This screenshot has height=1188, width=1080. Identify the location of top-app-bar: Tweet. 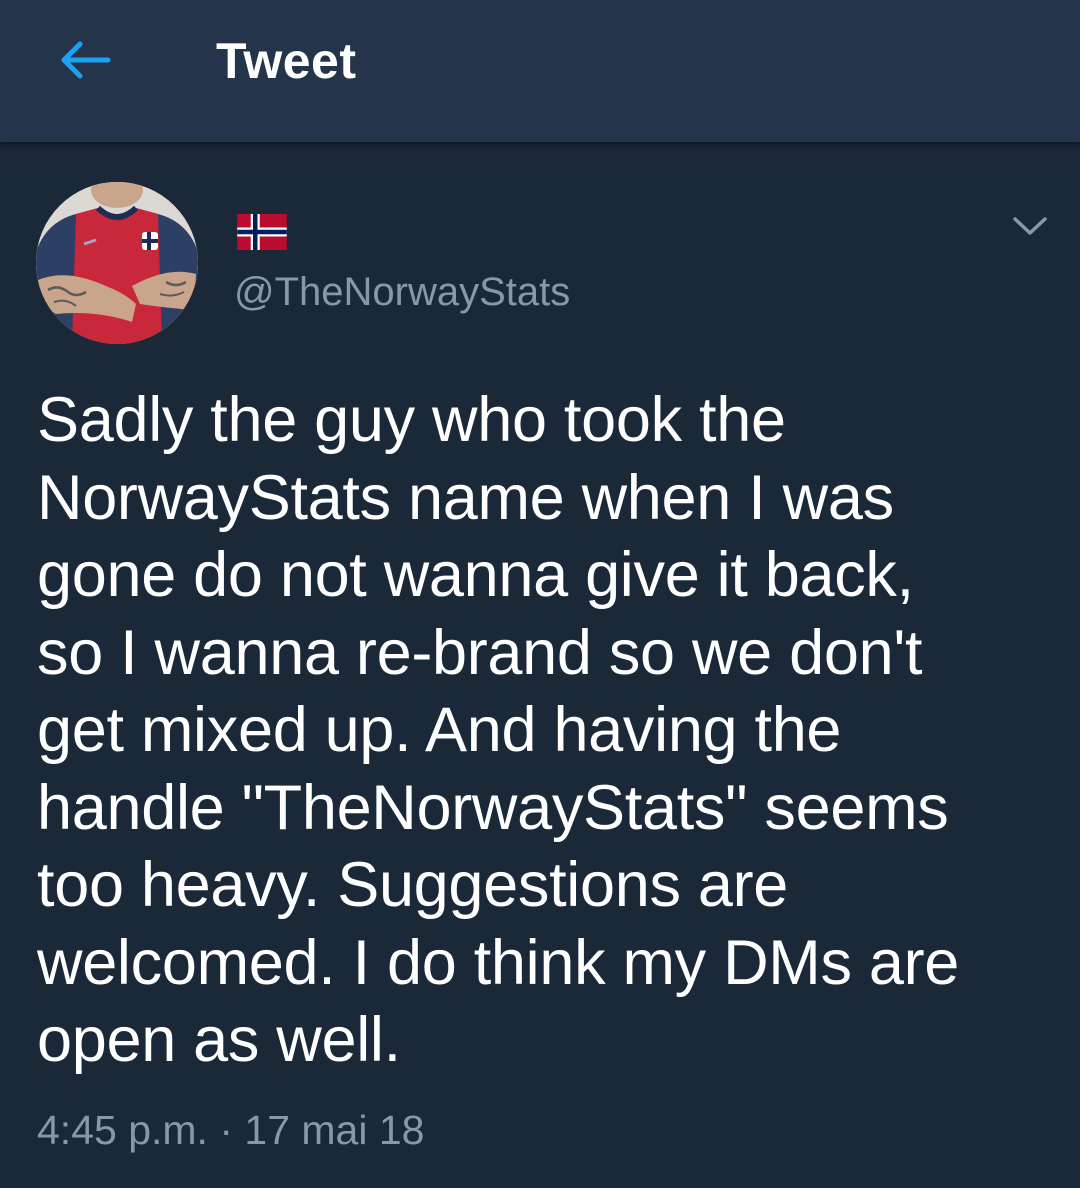
(540, 71).